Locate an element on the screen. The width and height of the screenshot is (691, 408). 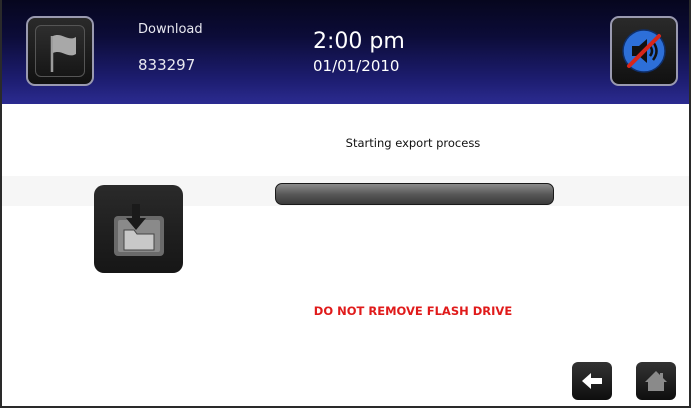
speaker-muted-icon is located at coordinates (644, 51).